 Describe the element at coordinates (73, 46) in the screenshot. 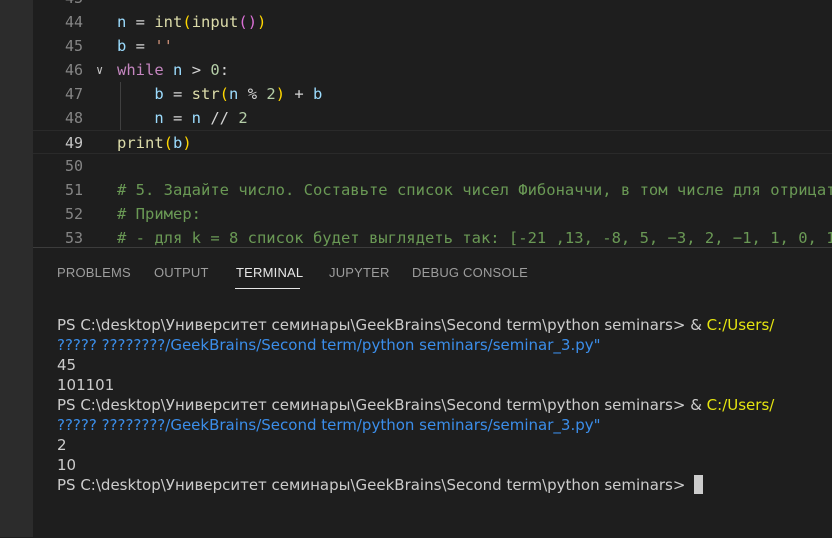

I see `line-number: 45` at that location.